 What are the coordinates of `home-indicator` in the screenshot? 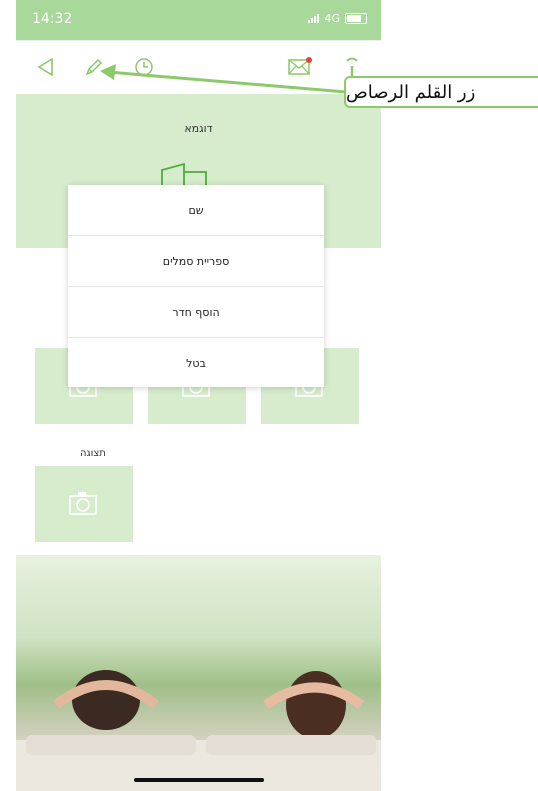 It's located at (199, 780).